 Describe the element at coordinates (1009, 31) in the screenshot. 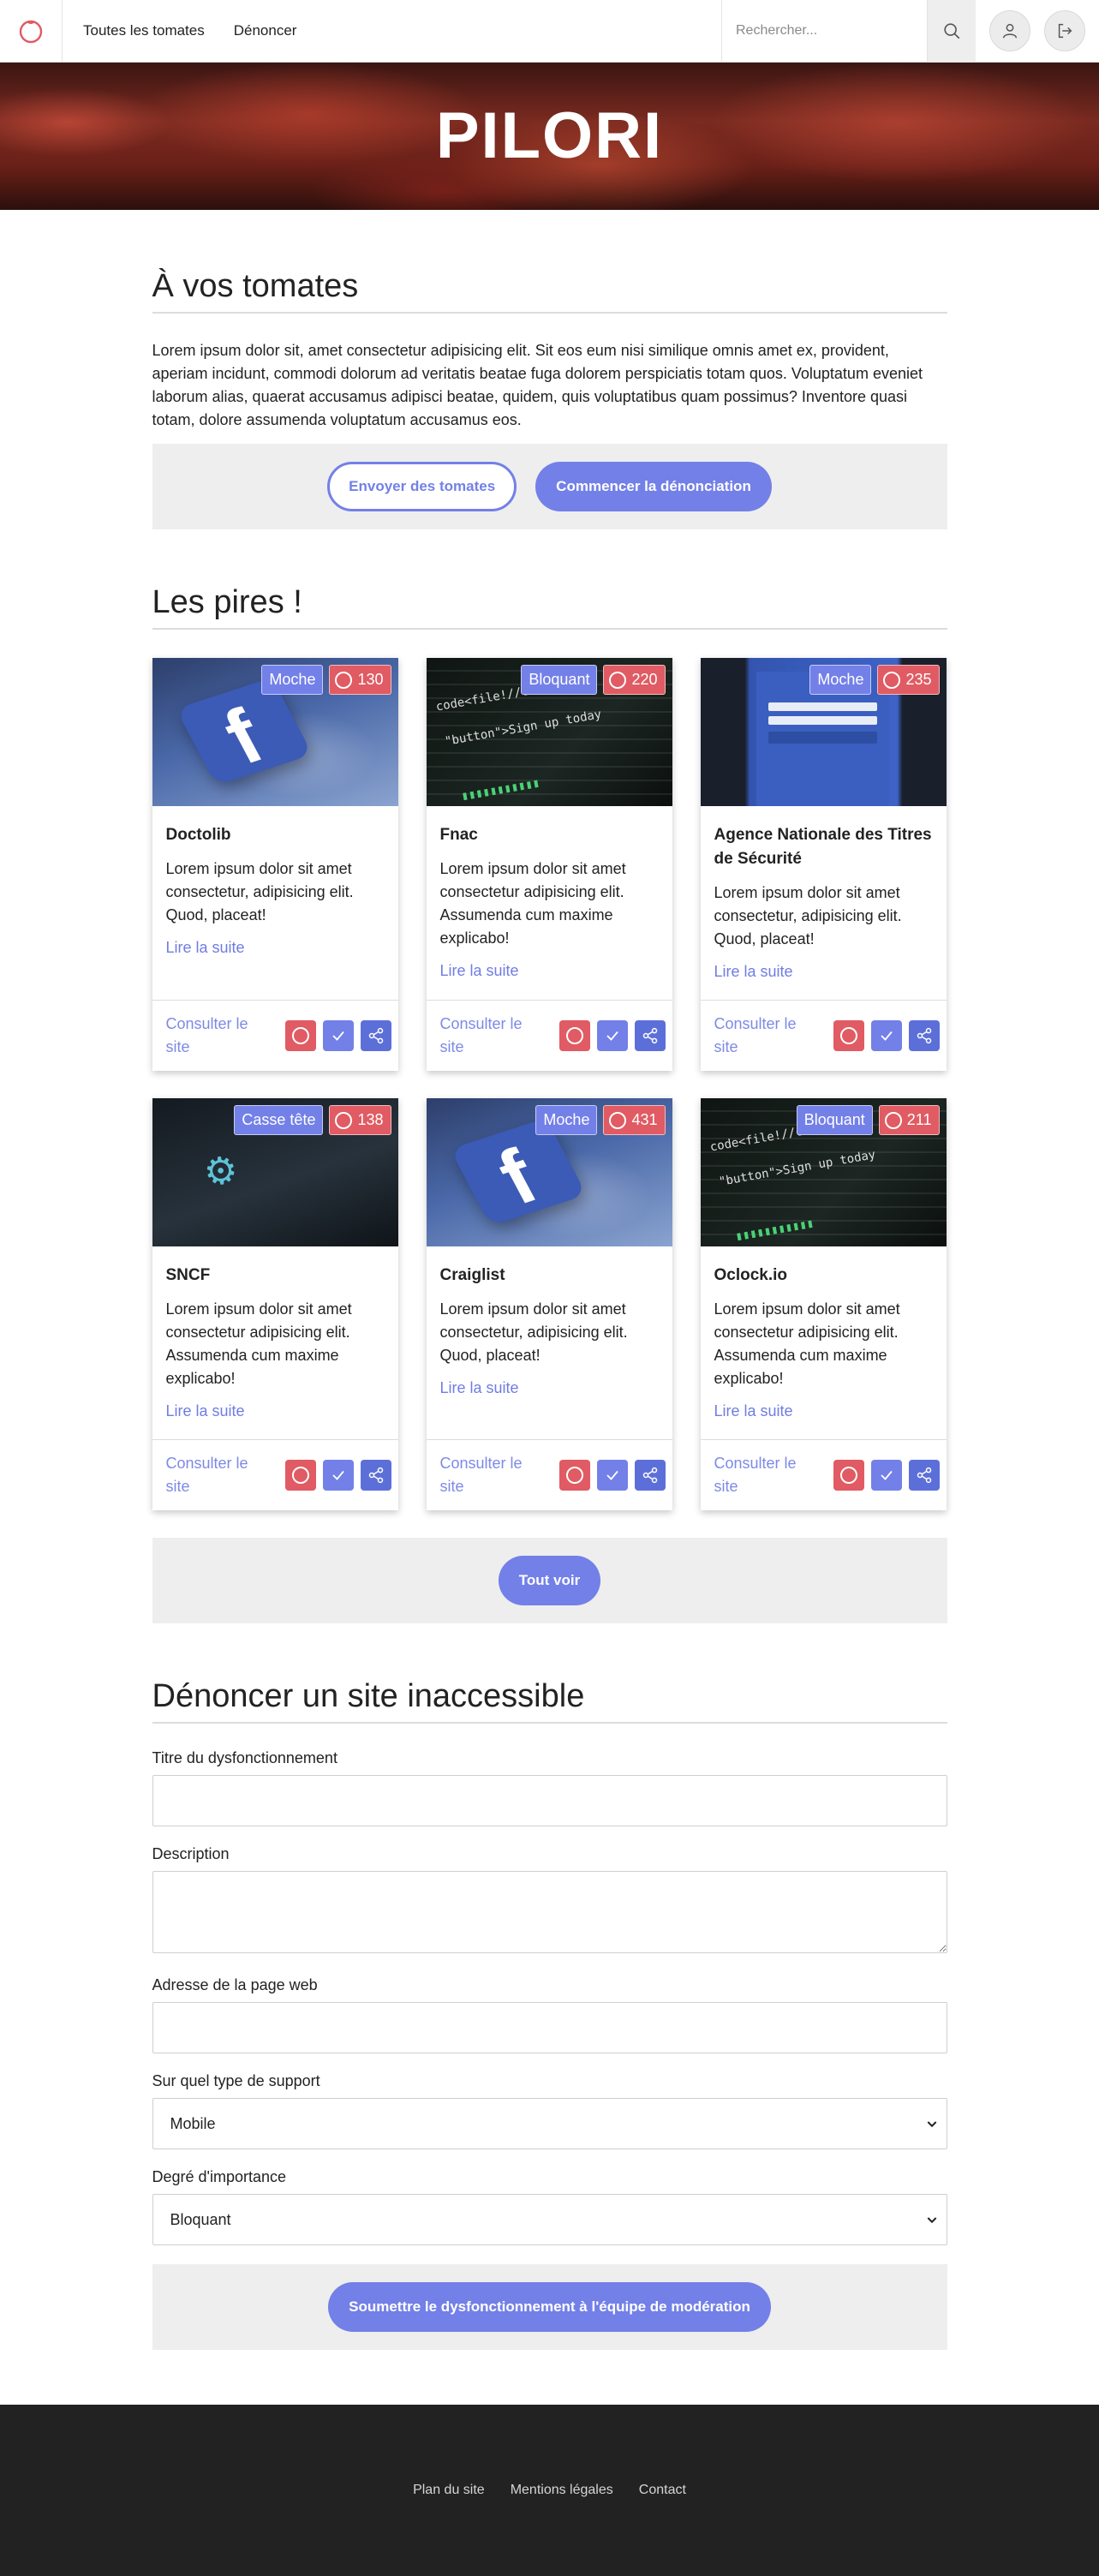

I see `account-button` at that location.